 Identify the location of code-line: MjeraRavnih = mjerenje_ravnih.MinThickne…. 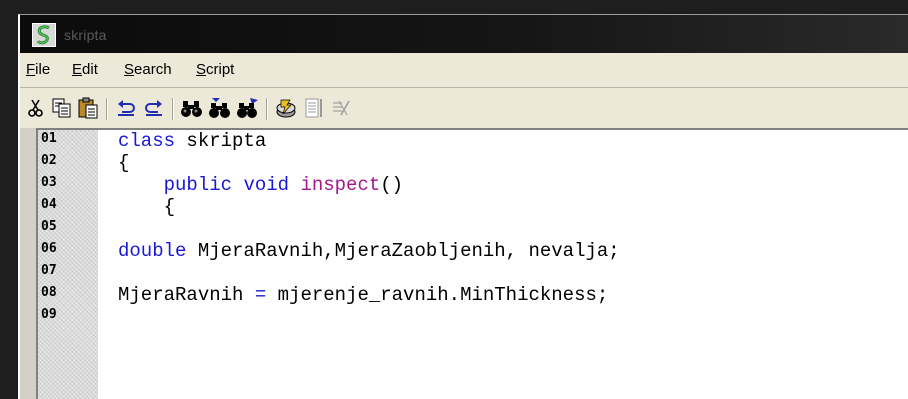
(363, 295).